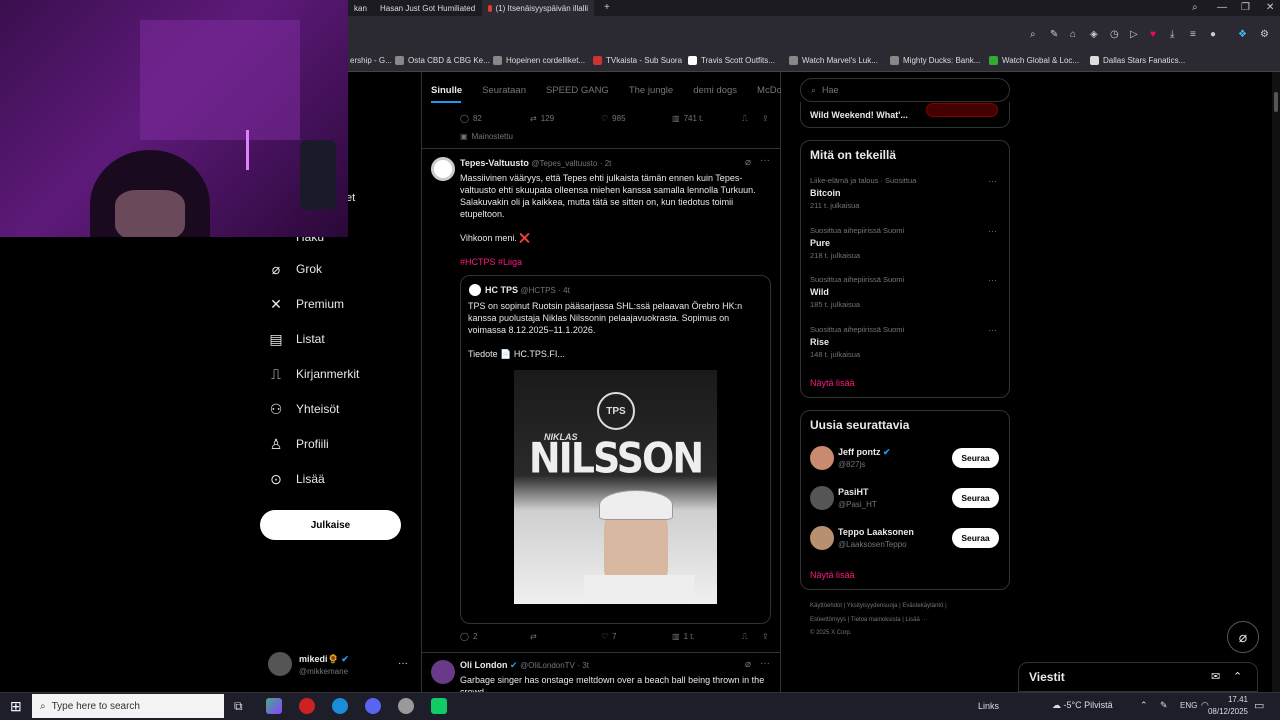 The width and height of the screenshot is (1280, 720). I want to click on account-name: mikedi🌻 ✔, so click(324, 659).